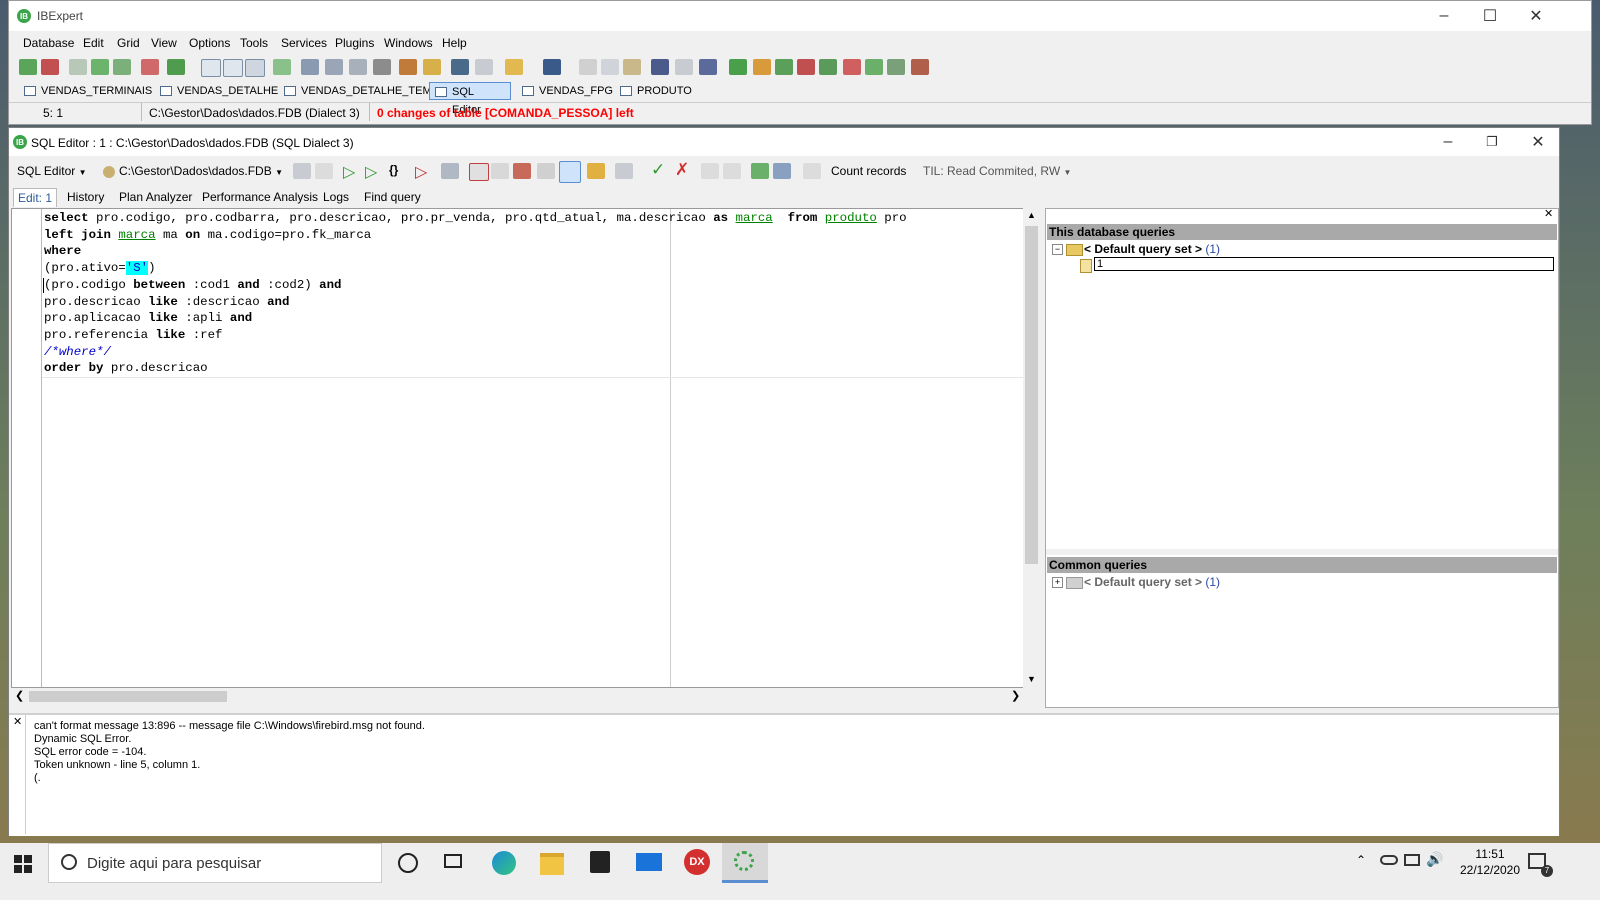  Describe the element at coordinates (710, 171) in the screenshot. I see `grid-view-icon` at that location.